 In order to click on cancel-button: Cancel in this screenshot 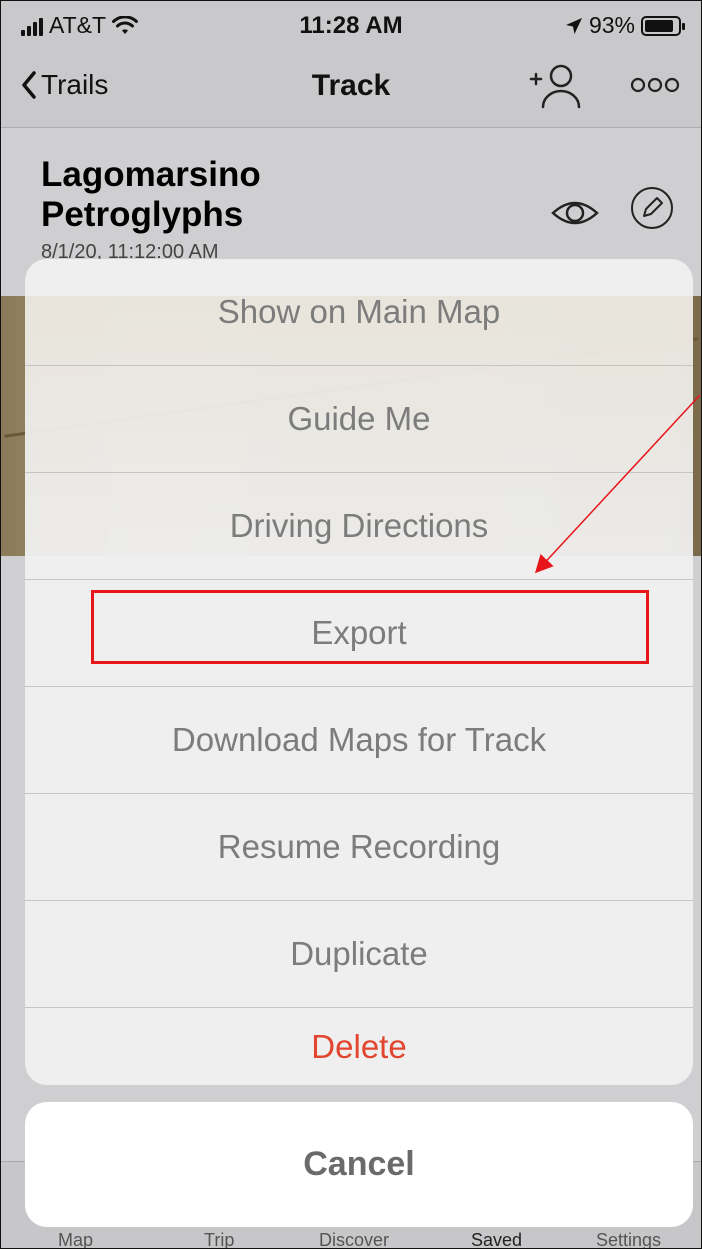, I will do `click(359, 1164)`.